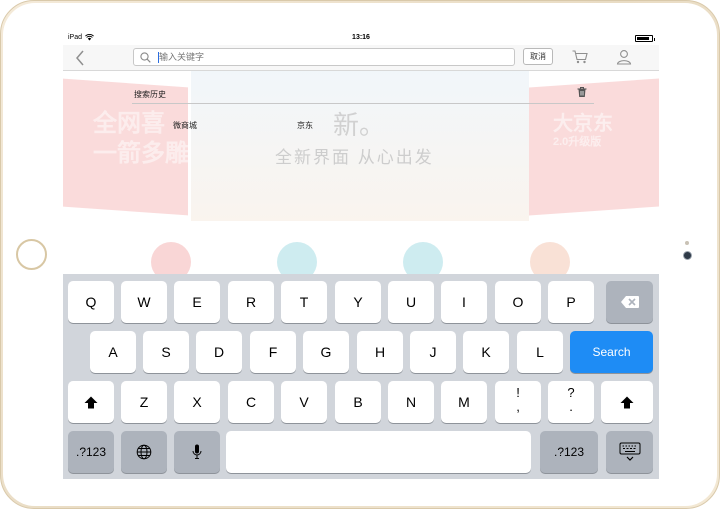 This screenshot has height=509, width=720. Describe the element at coordinates (378, 452) in the screenshot. I see `space-key` at that location.